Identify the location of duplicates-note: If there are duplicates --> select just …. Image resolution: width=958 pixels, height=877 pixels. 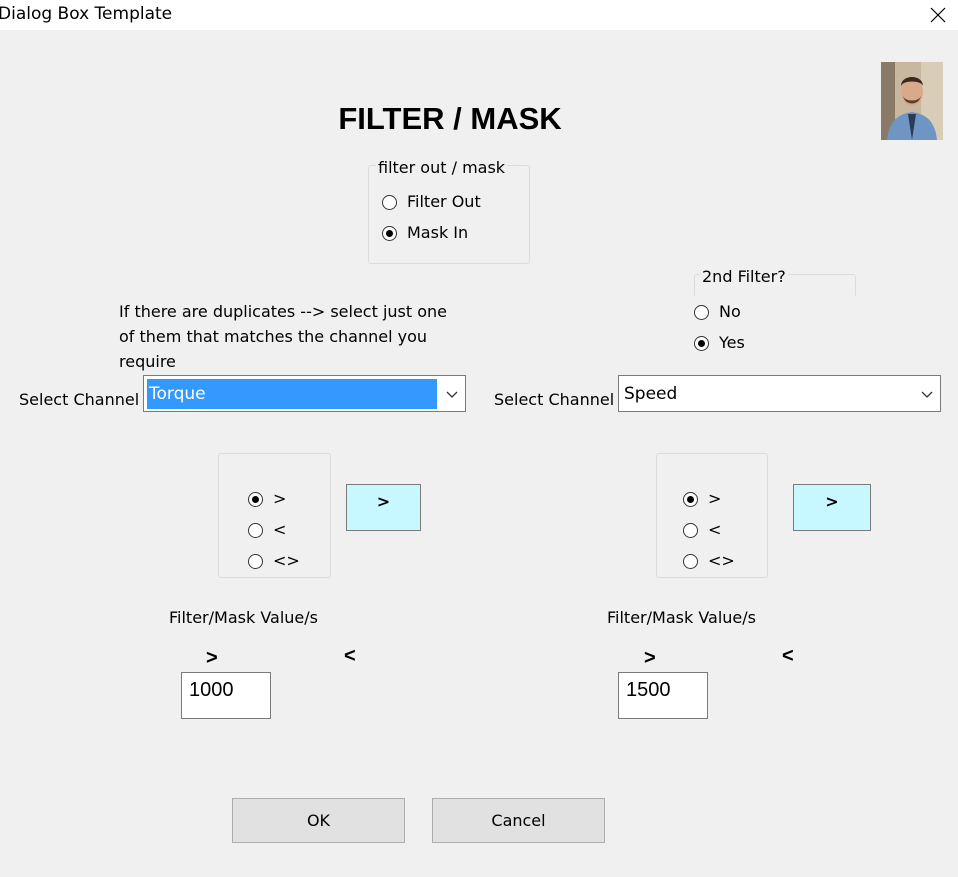
(283, 336).